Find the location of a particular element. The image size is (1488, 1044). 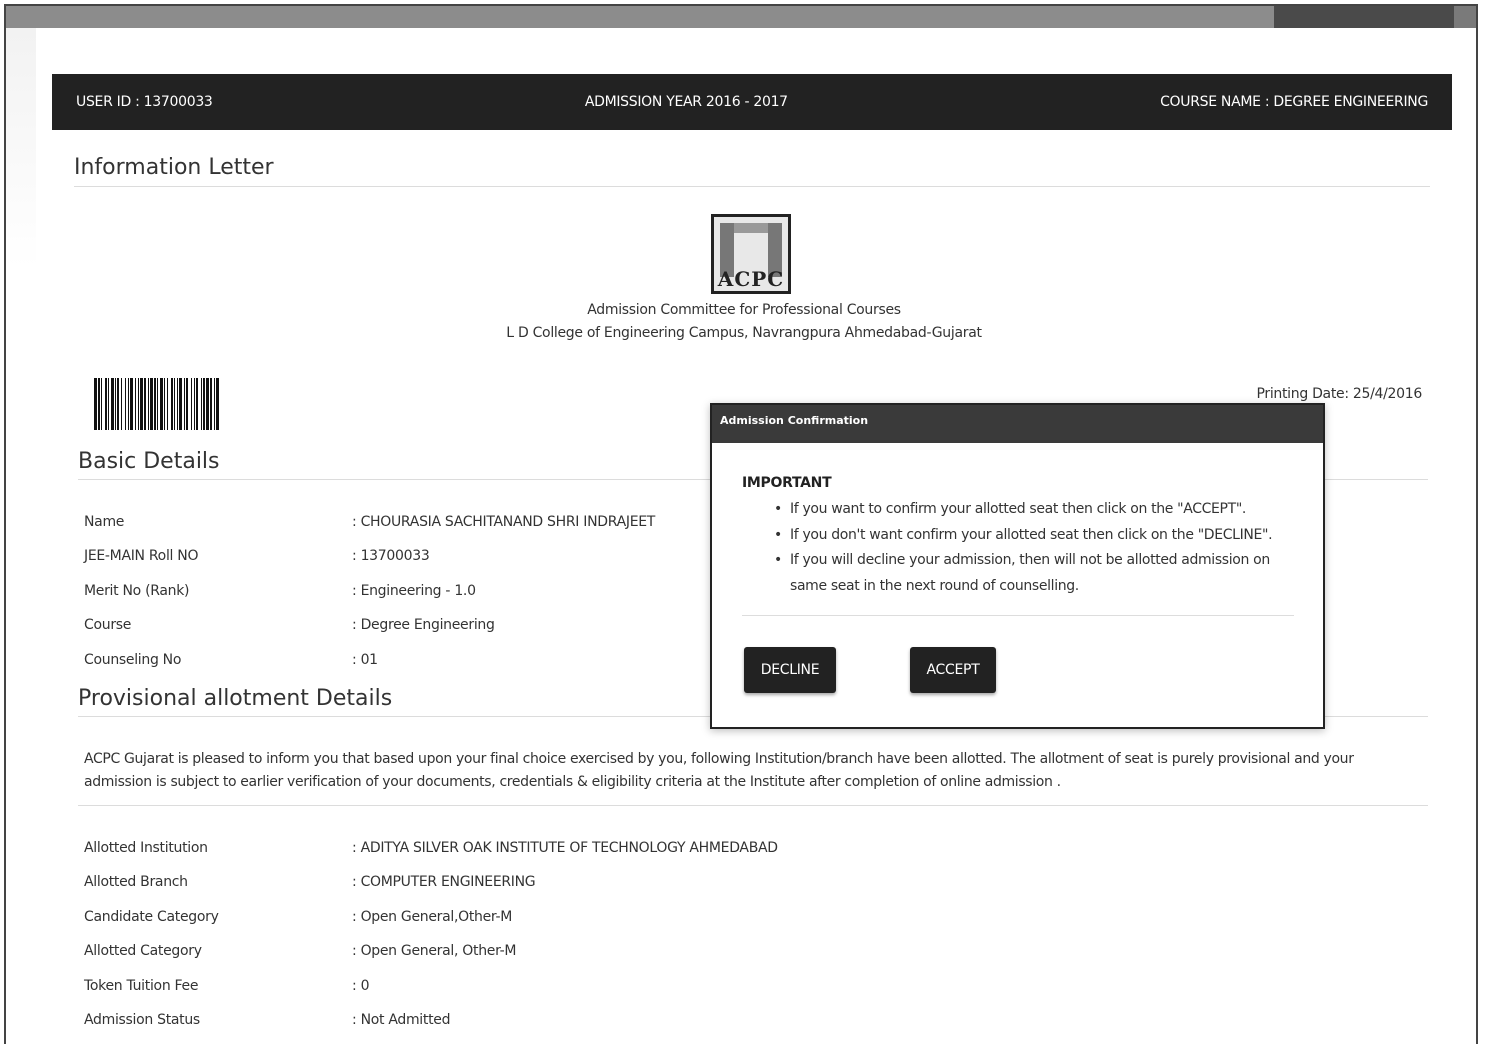

allot-value-branch: : COMPUTER ENGINEERING is located at coordinates (444, 882).